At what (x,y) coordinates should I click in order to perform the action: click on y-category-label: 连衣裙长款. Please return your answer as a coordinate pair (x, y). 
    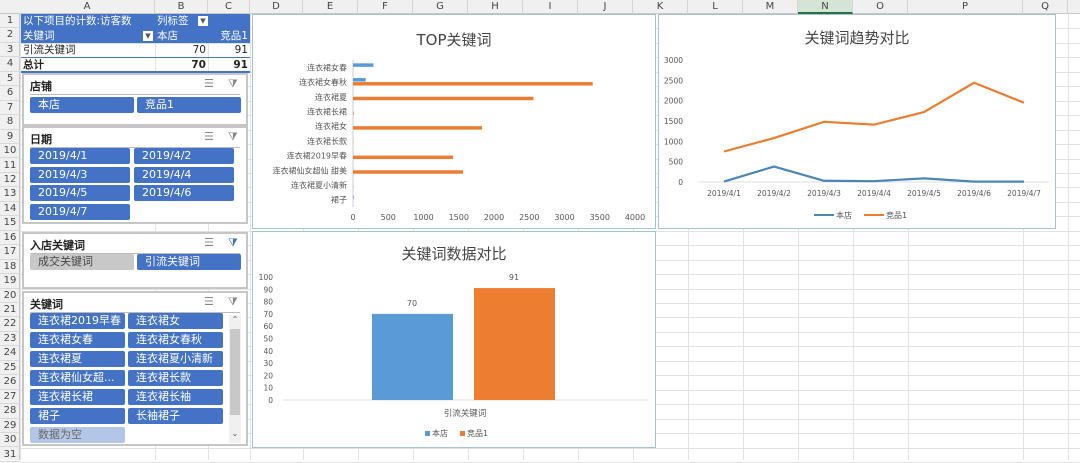
    Looking at the image, I should click on (327, 141).